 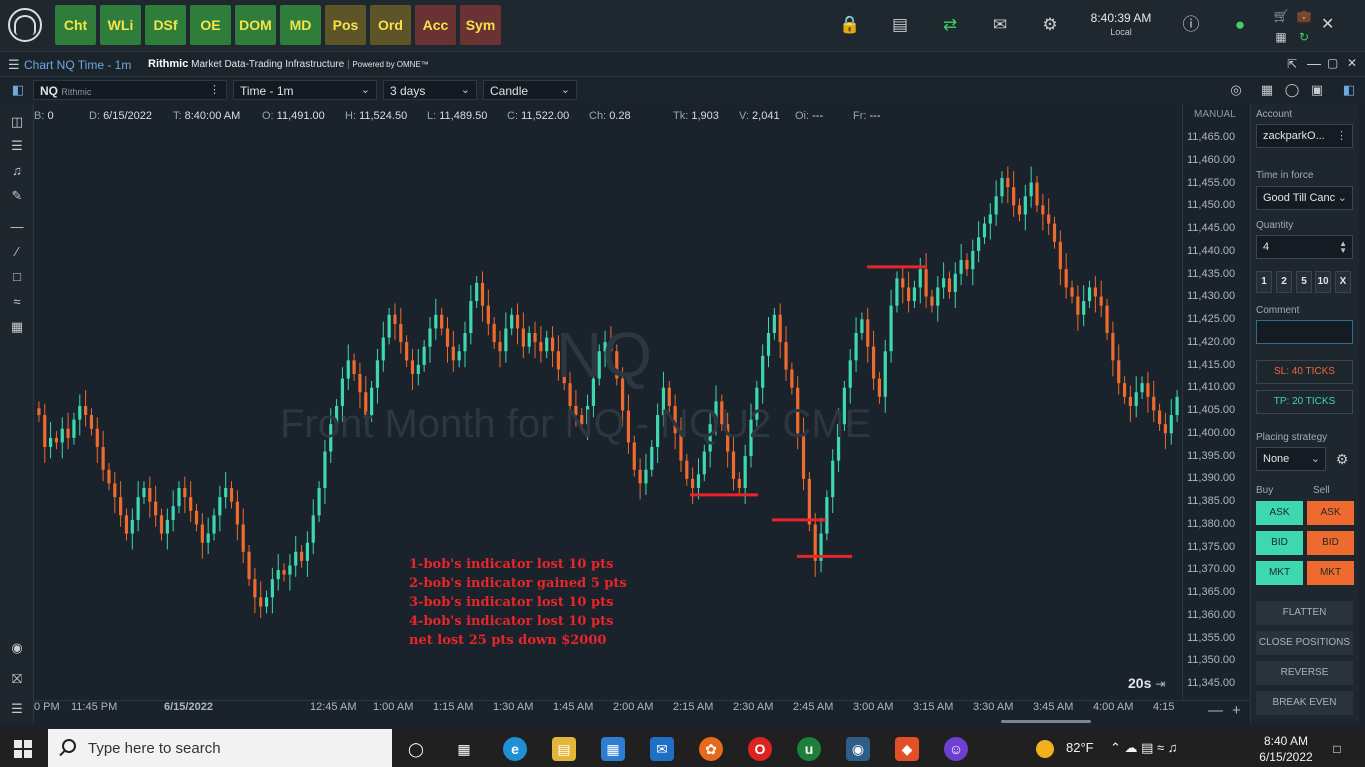 I want to click on briefcase-icon: 💼, so click(x=1304, y=16).